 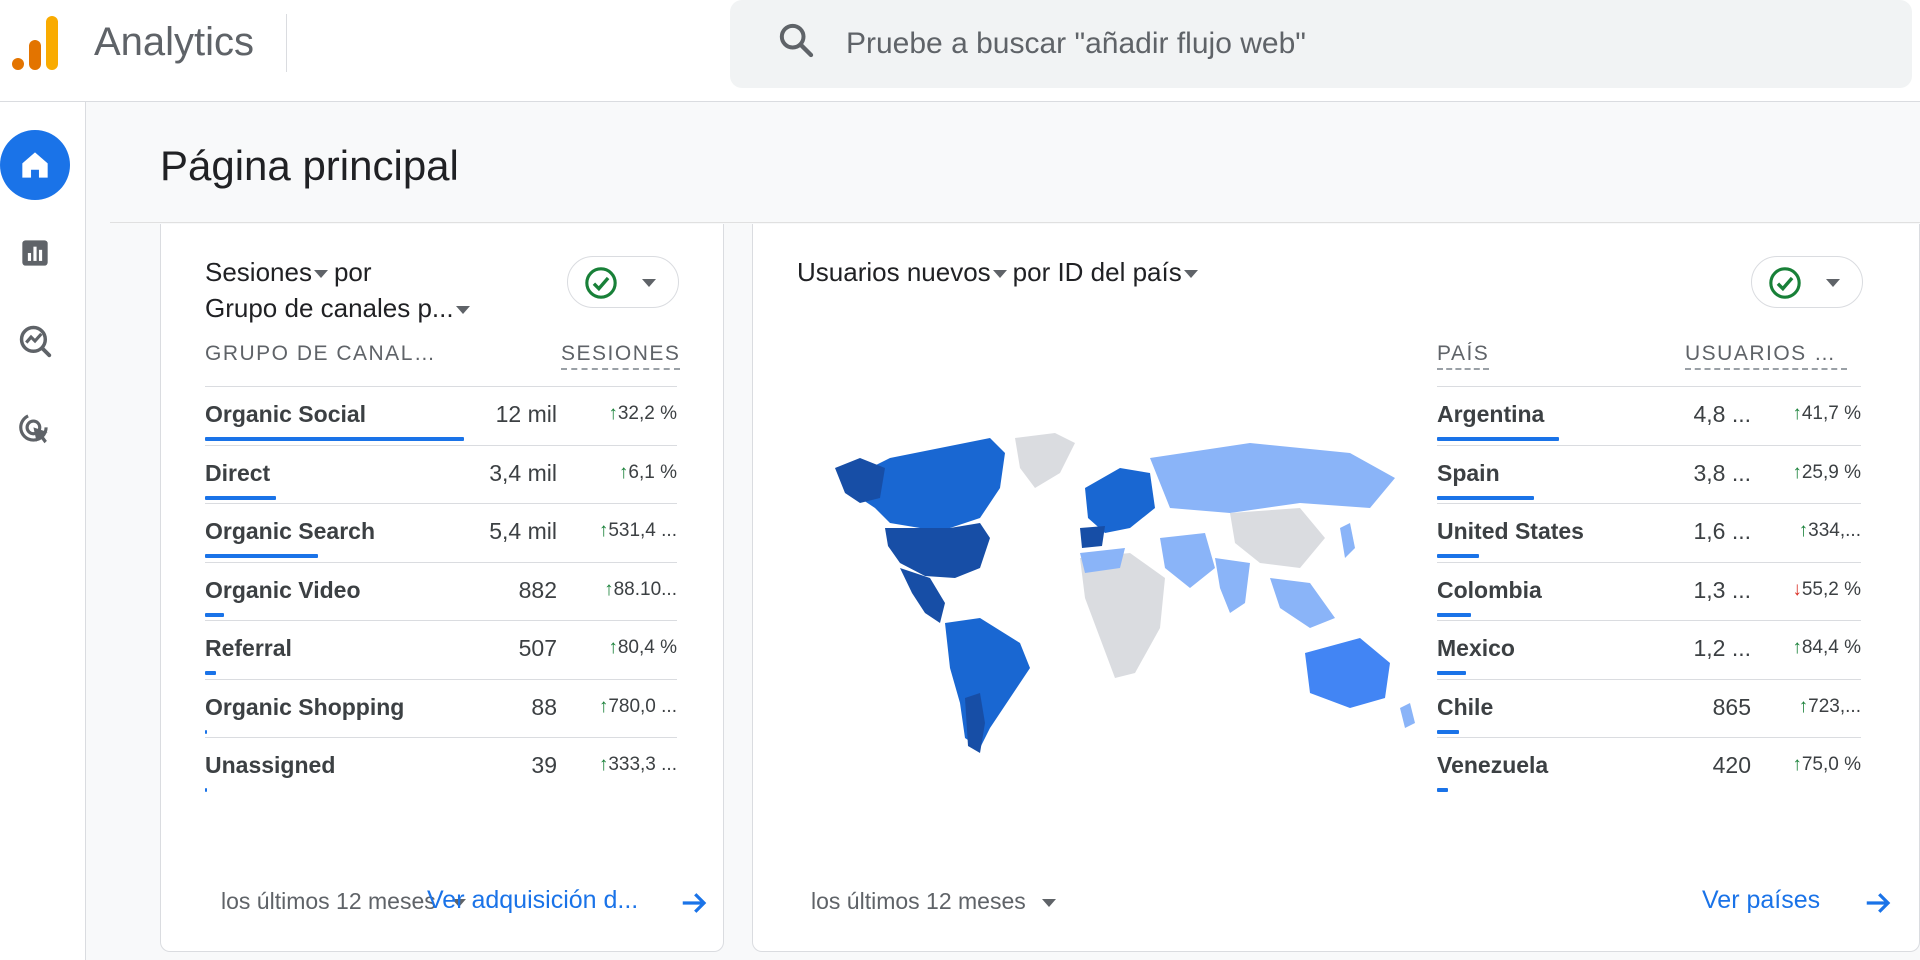 I want to click on table-row: Referral 507 ↑80,4 %, so click(x=441, y=649).